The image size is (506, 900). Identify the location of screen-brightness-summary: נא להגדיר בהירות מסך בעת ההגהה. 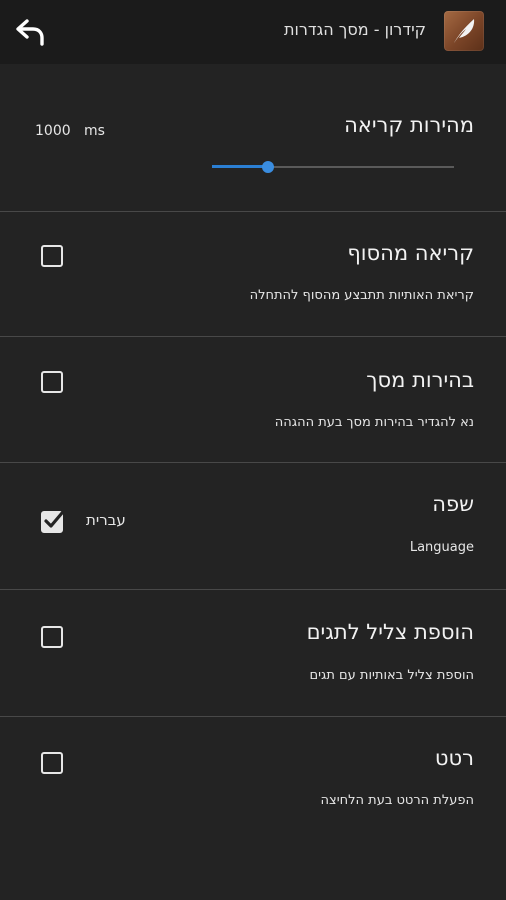
(374, 422).